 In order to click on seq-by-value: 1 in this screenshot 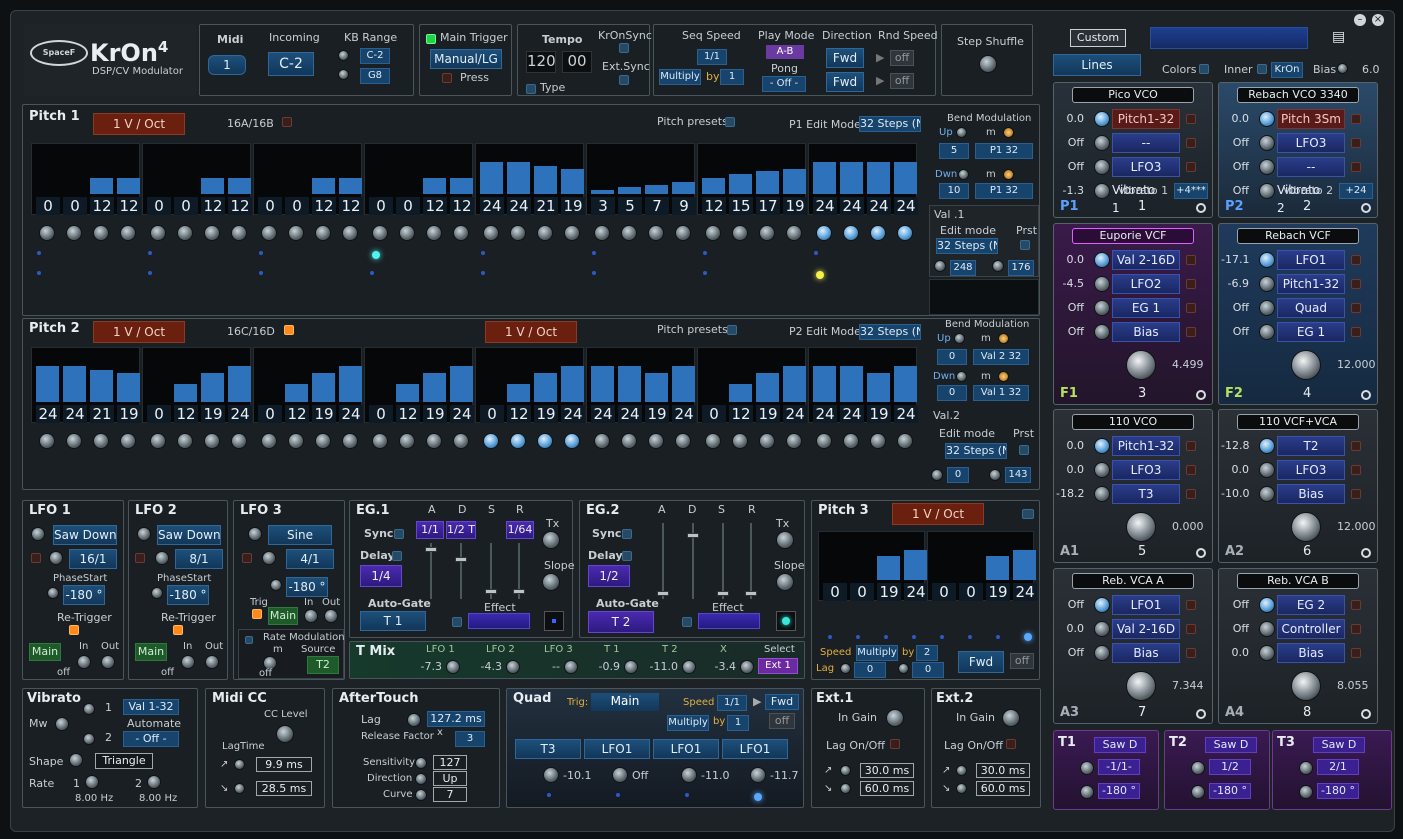, I will do `click(732, 77)`.